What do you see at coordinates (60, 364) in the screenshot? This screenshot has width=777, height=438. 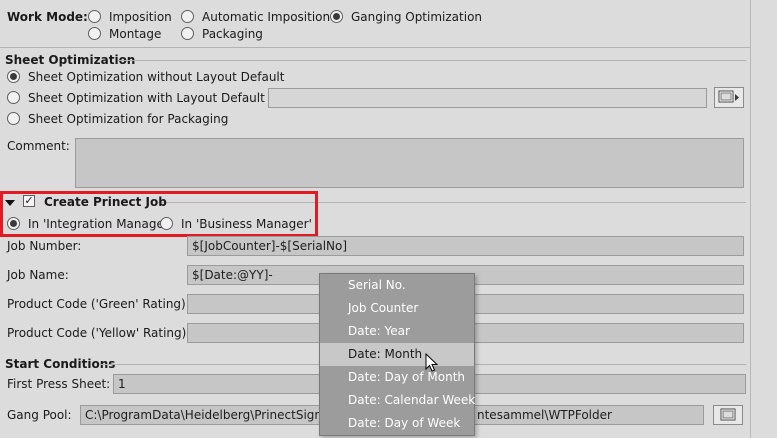 I see `start-conditions-title: Start Conditions` at bounding box center [60, 364].